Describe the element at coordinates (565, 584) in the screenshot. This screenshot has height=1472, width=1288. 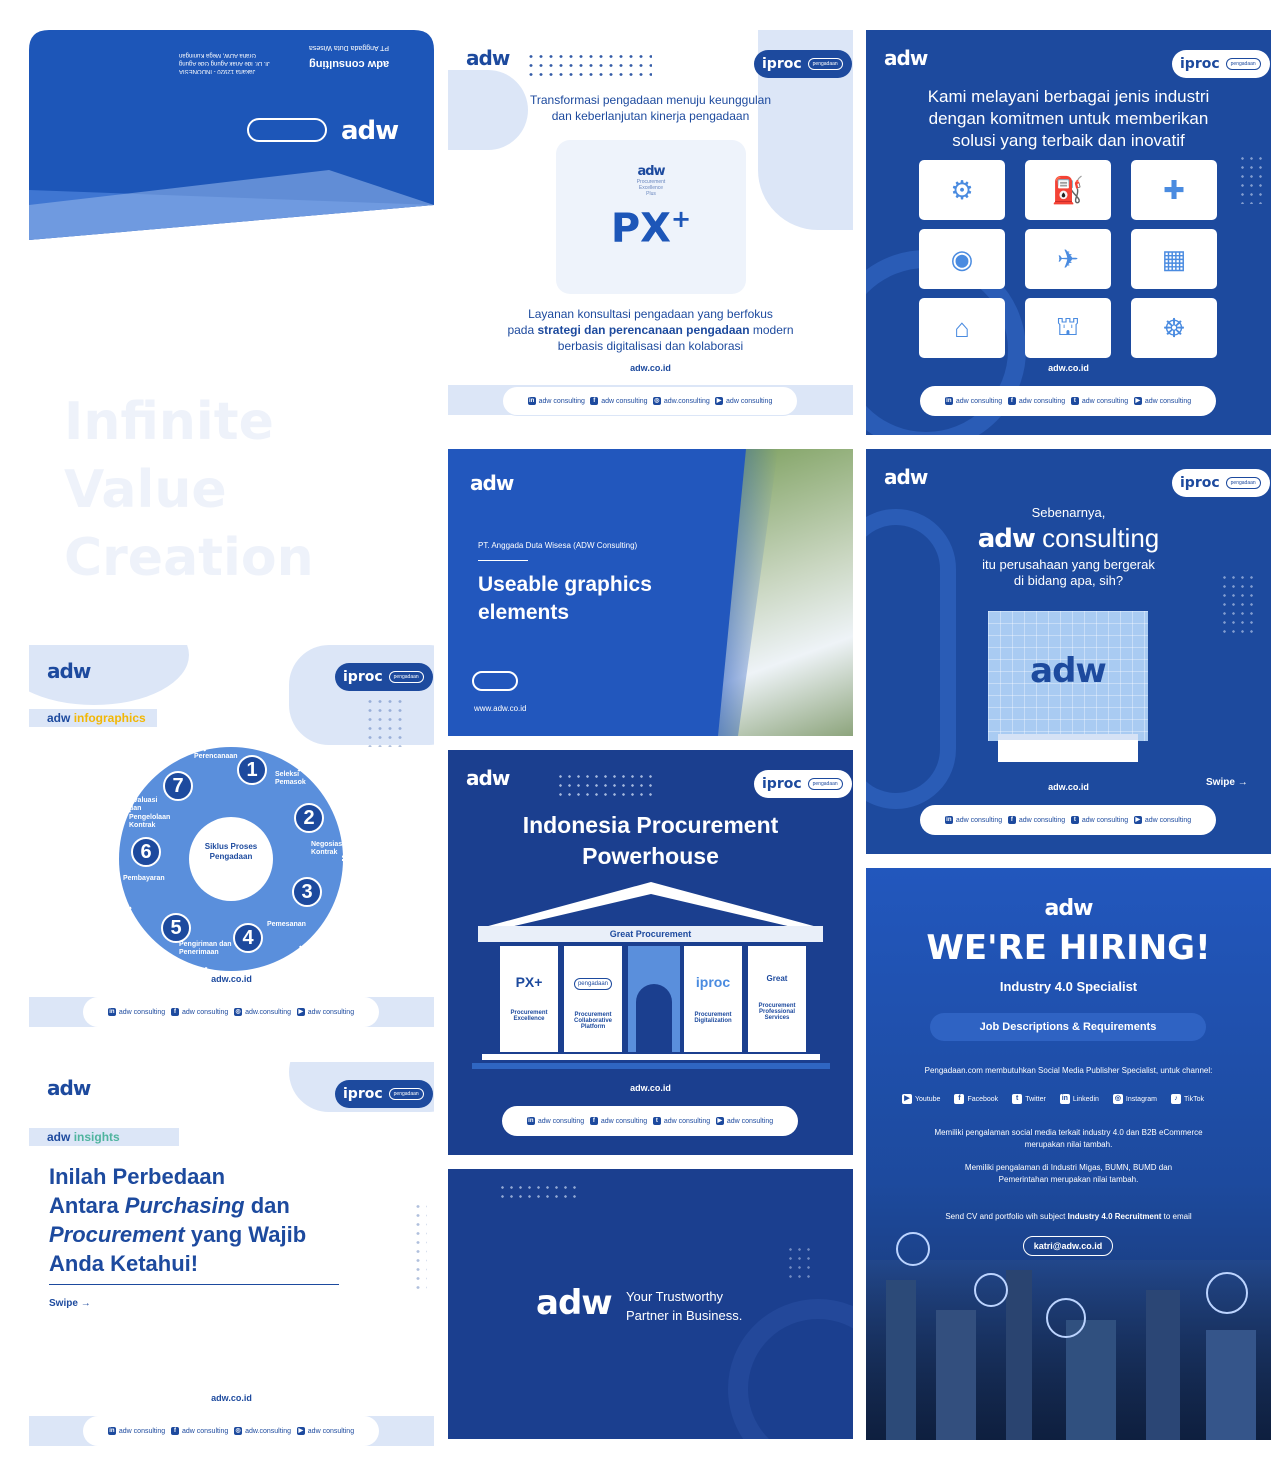
I see `title-line: Useable graphics` at that location.